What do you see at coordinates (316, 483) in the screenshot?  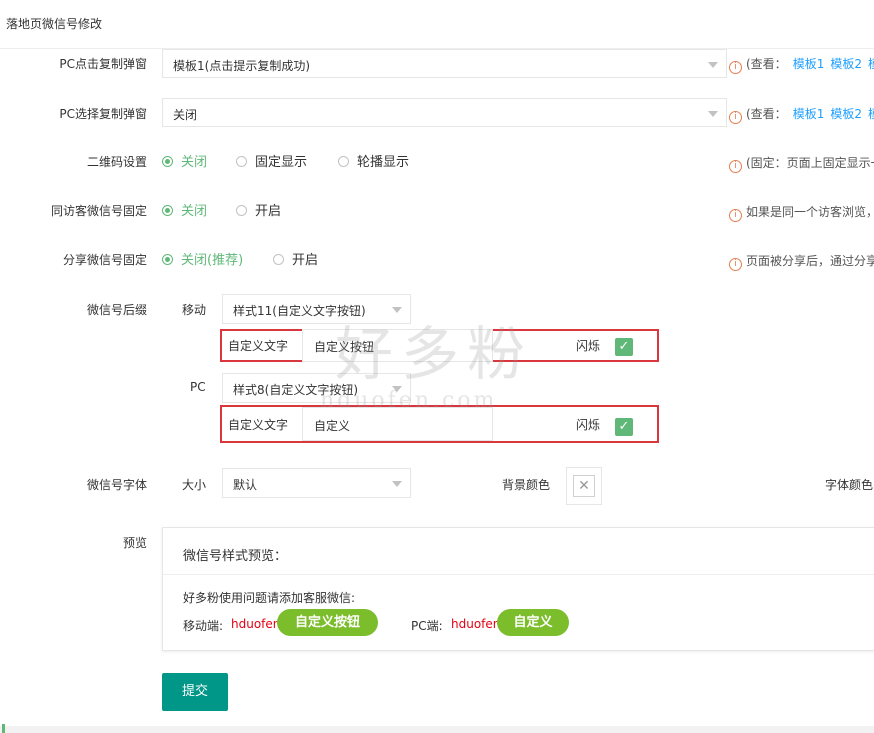 I see `font-size-select: 默认` at bounding box center [316, 483].